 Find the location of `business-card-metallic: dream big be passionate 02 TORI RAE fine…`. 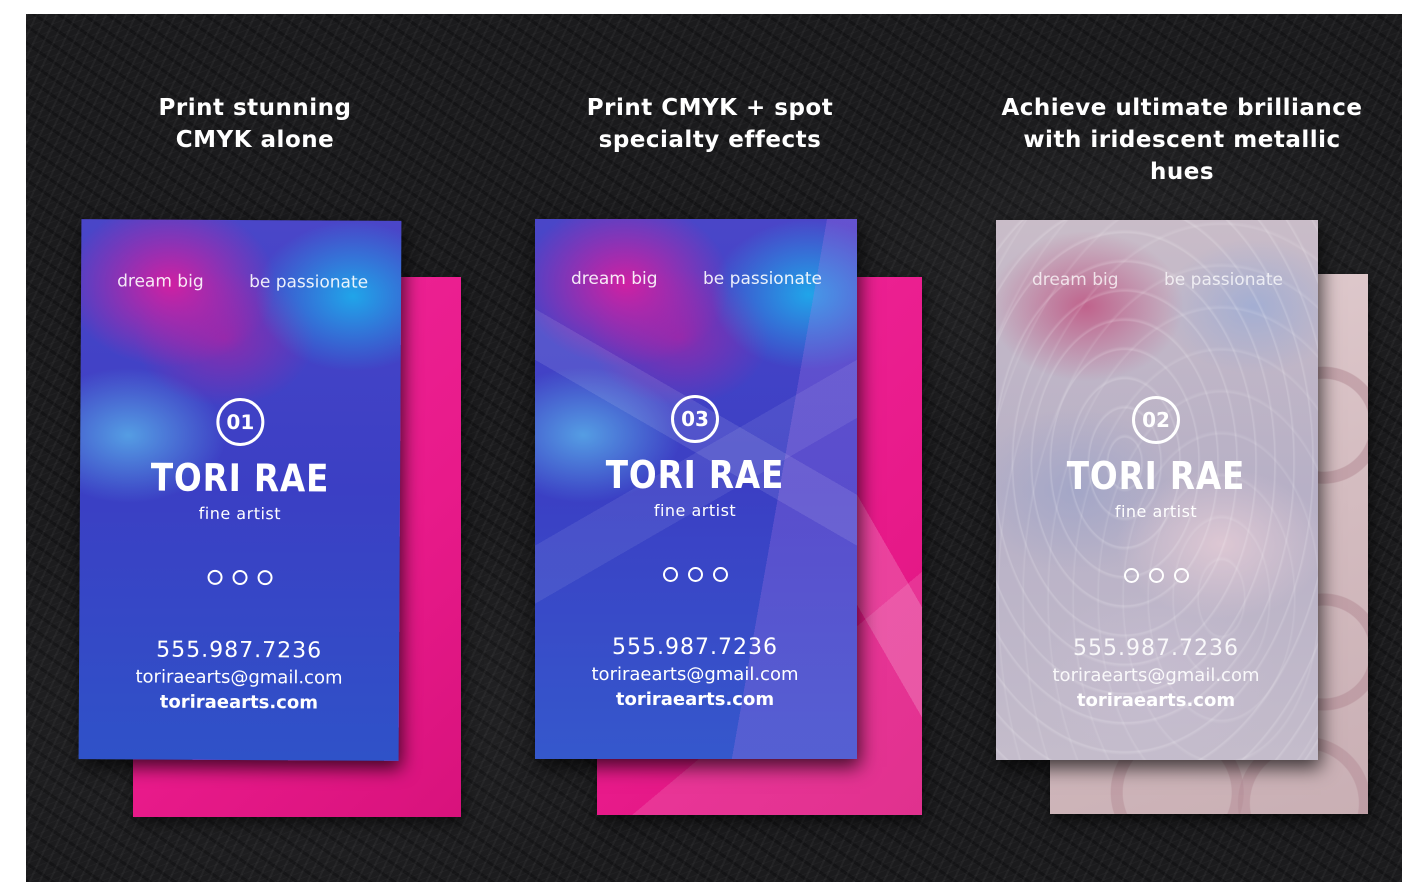

business-card-metallic: dream big be passionate 02 TORI RAE fine… is located at coordinates (1157, 490).